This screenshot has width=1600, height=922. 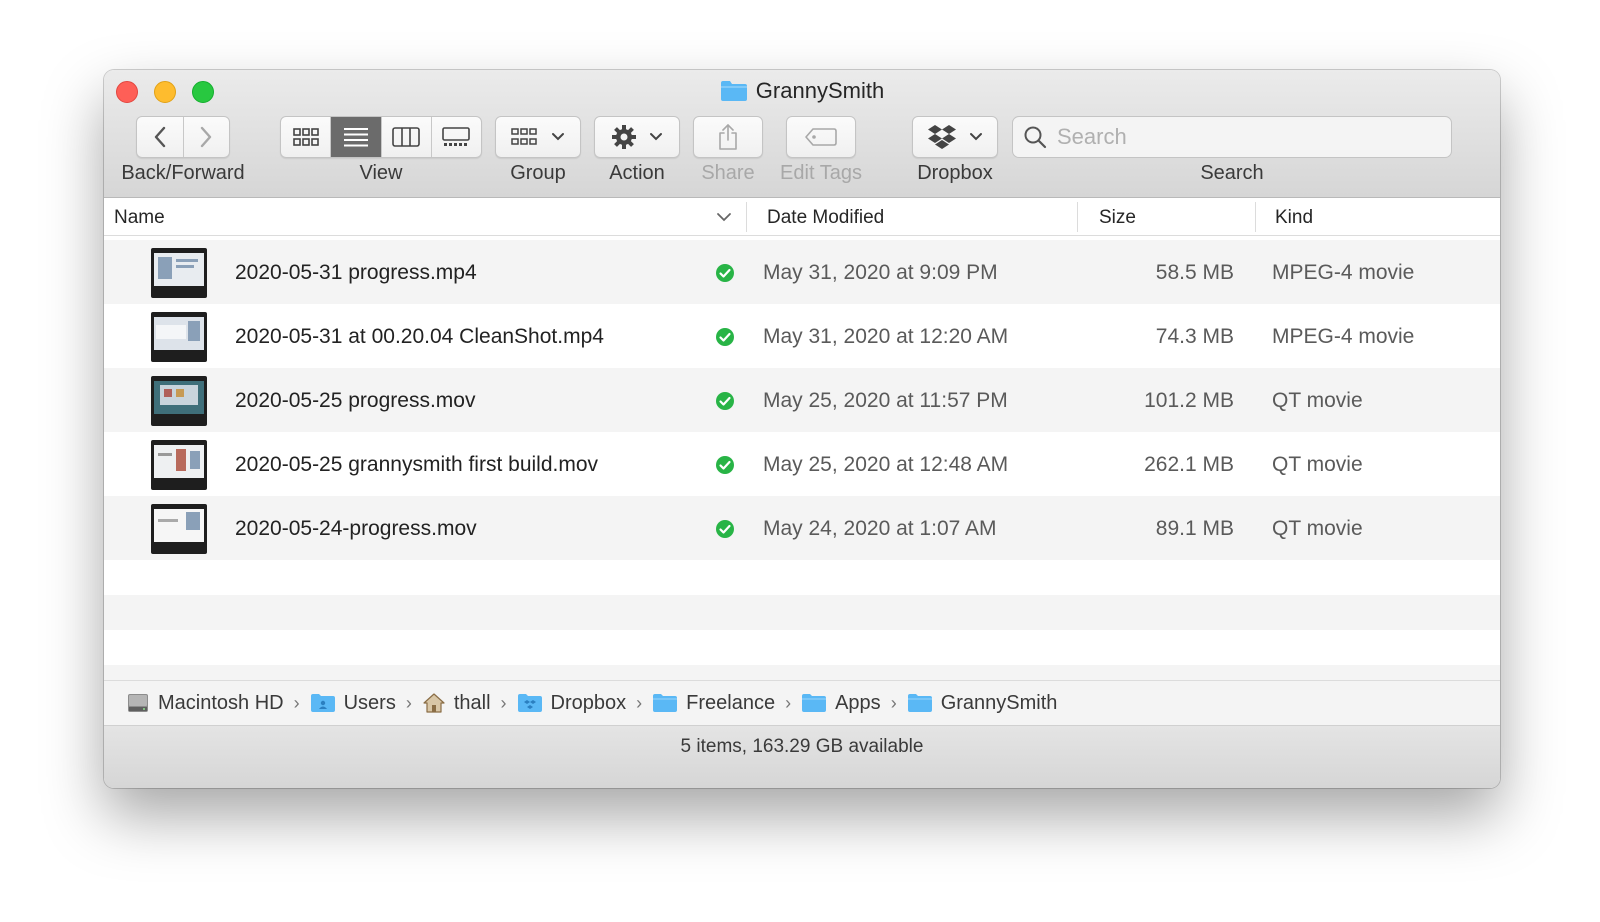 I want to click on group-label: Group, so click(x=538, y=173).